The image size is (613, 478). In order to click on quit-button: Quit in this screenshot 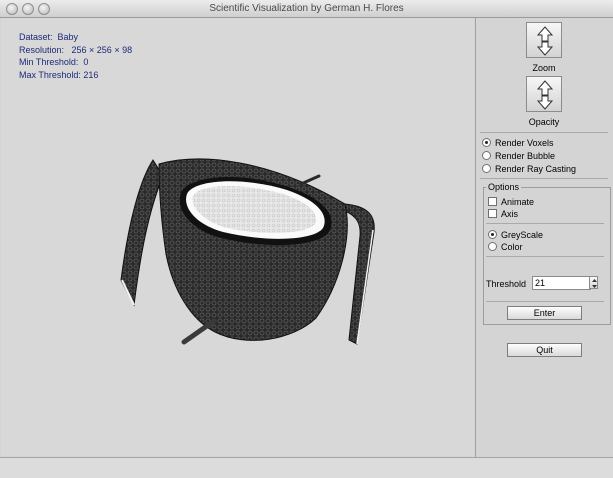, I will do `click(544, 350)`.